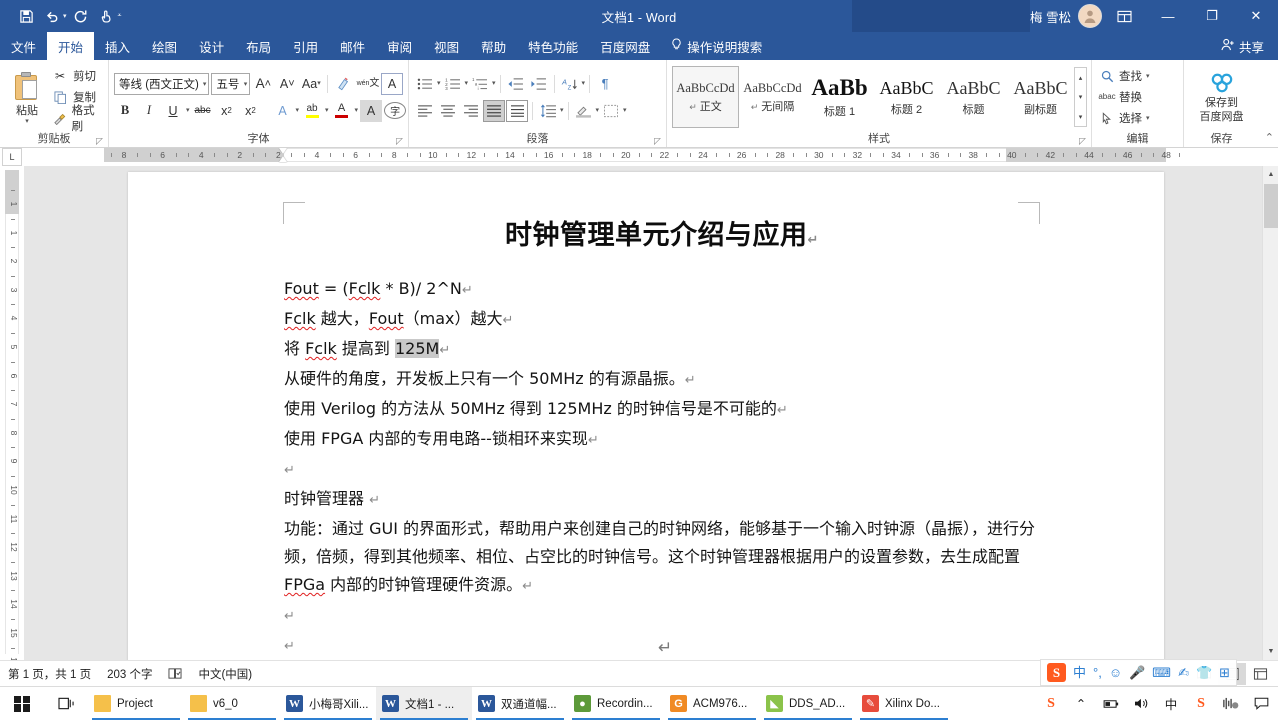 The height and width of the screenshot is (720, 1278). Describe the element at coordinates (1183, 672) in the screenshot. I see `ime-handwriting-icon: ✍` at that location.